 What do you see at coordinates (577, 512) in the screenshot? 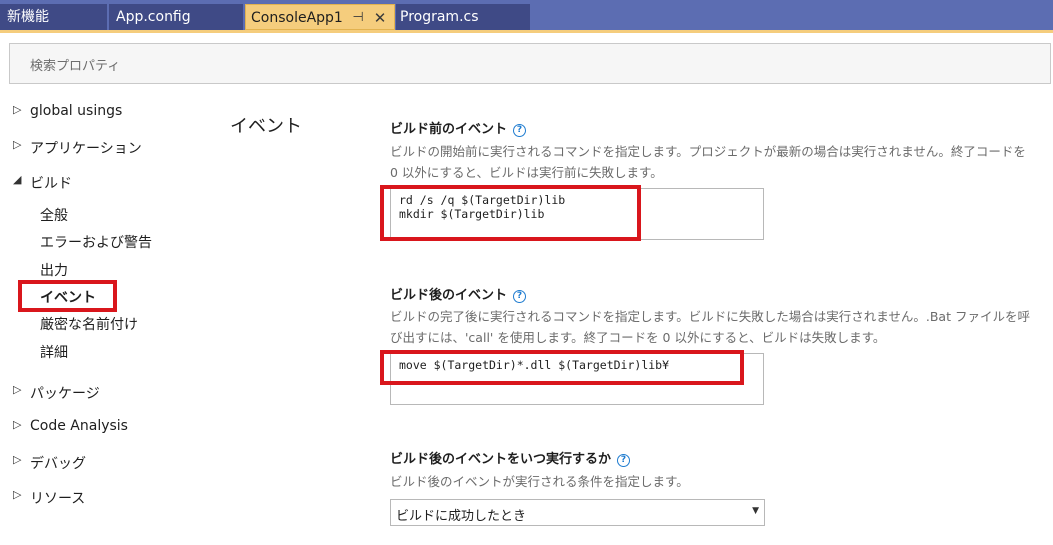
I see `run-post-build-select: ビルドに成功したとき ▼` at bounding box center [577, 512].